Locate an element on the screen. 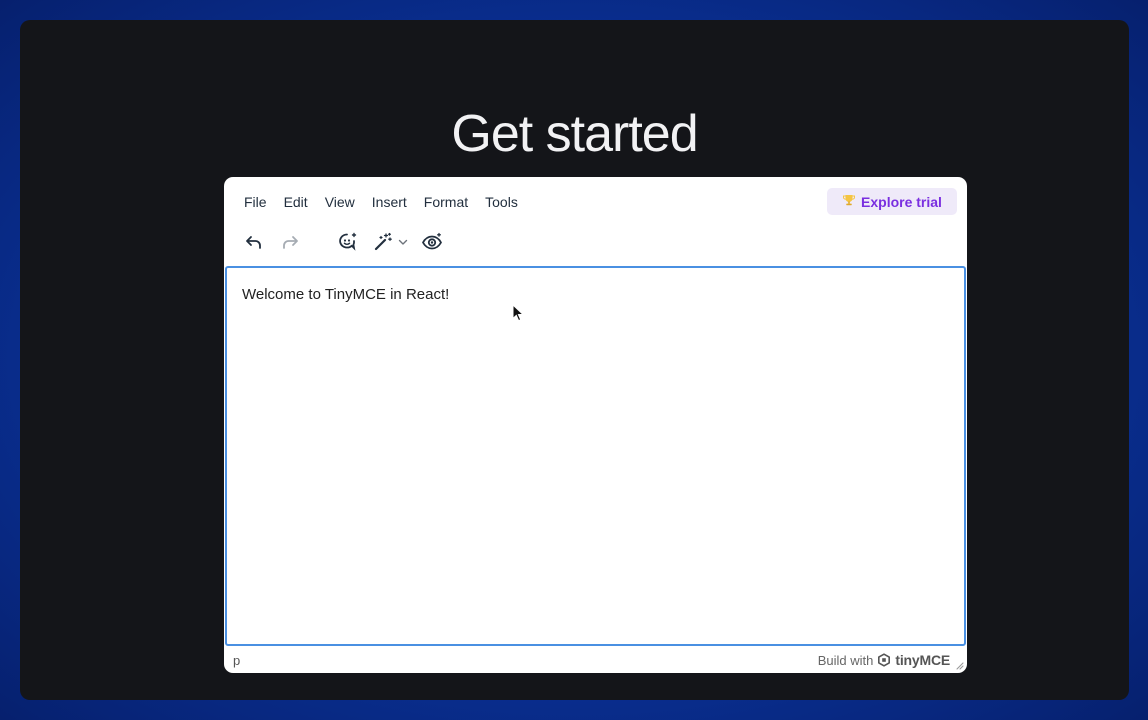  page-title: Get started is located at coordinates (574, 134).